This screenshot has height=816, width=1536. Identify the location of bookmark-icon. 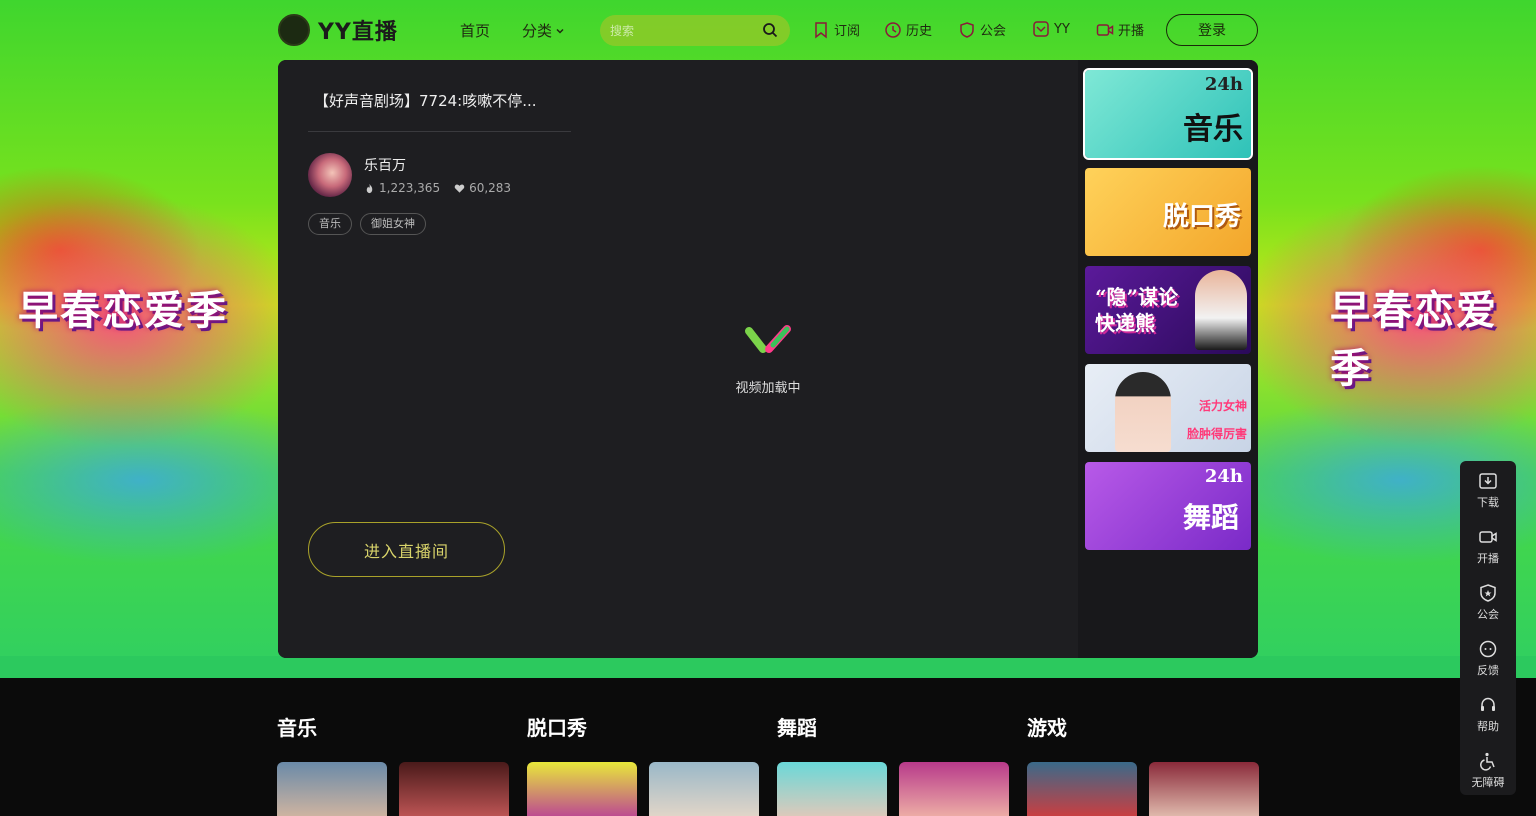
(821, 30).